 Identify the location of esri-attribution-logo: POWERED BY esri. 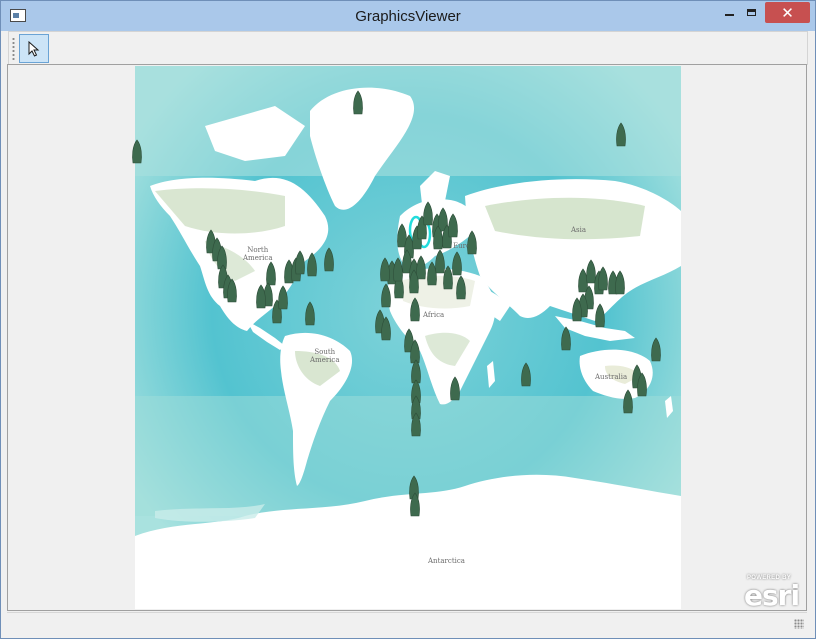
(775, 593).